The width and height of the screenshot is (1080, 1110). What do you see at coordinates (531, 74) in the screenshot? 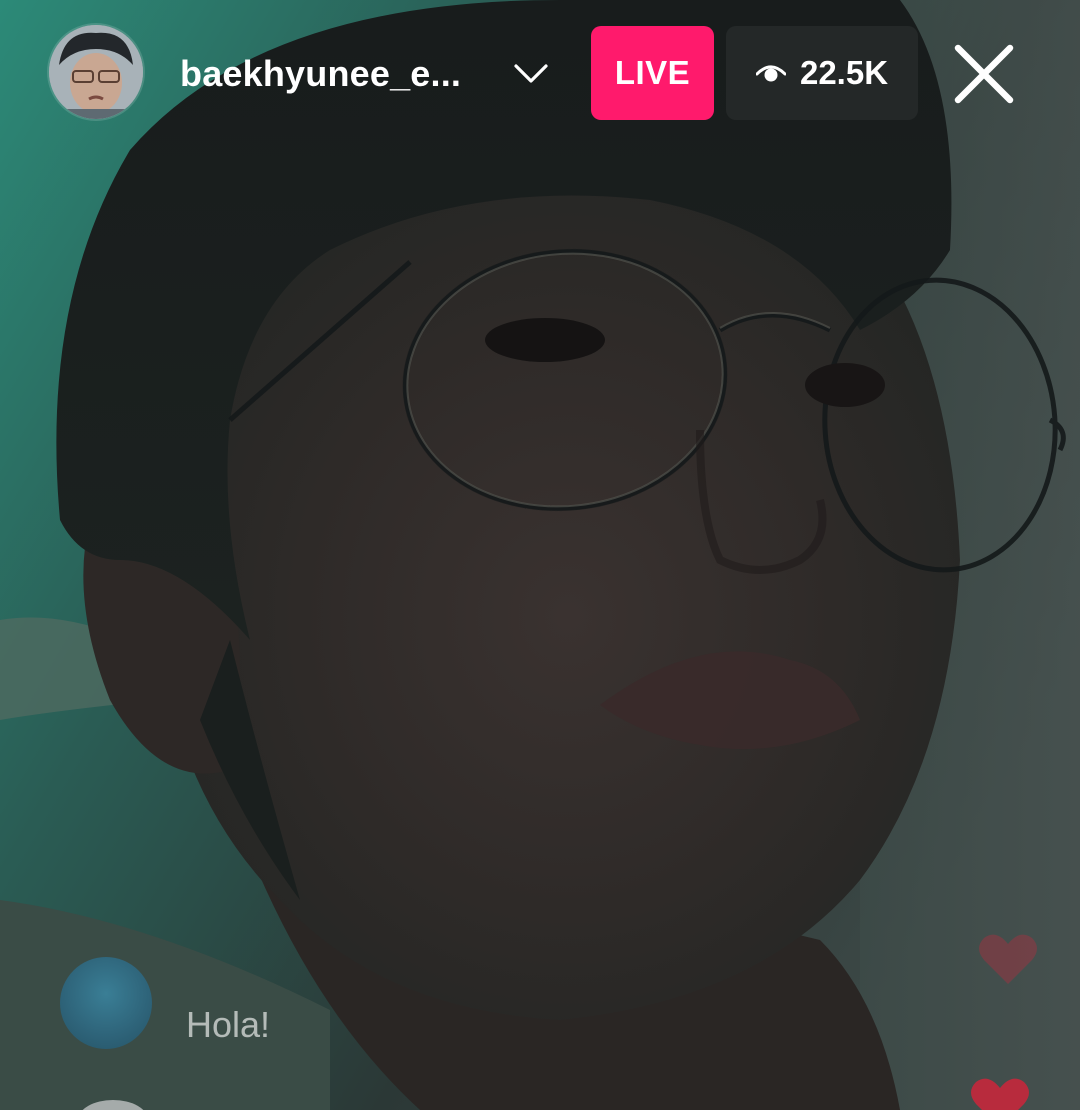
I see `chevron-down-icon` at bounding box center [531, 74].